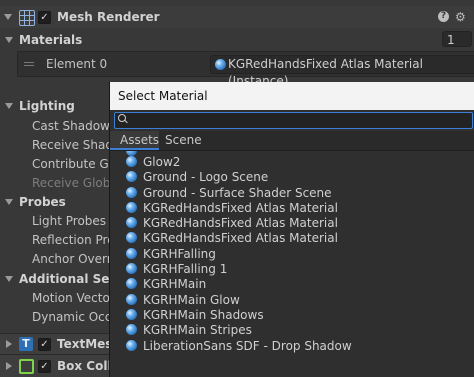 The image size is (474, 377). What do you see at coordinates (292, 141) in the screenshot?
I see `asset-scene-tabs: Assets Scene` at bounding box center [292, 141].